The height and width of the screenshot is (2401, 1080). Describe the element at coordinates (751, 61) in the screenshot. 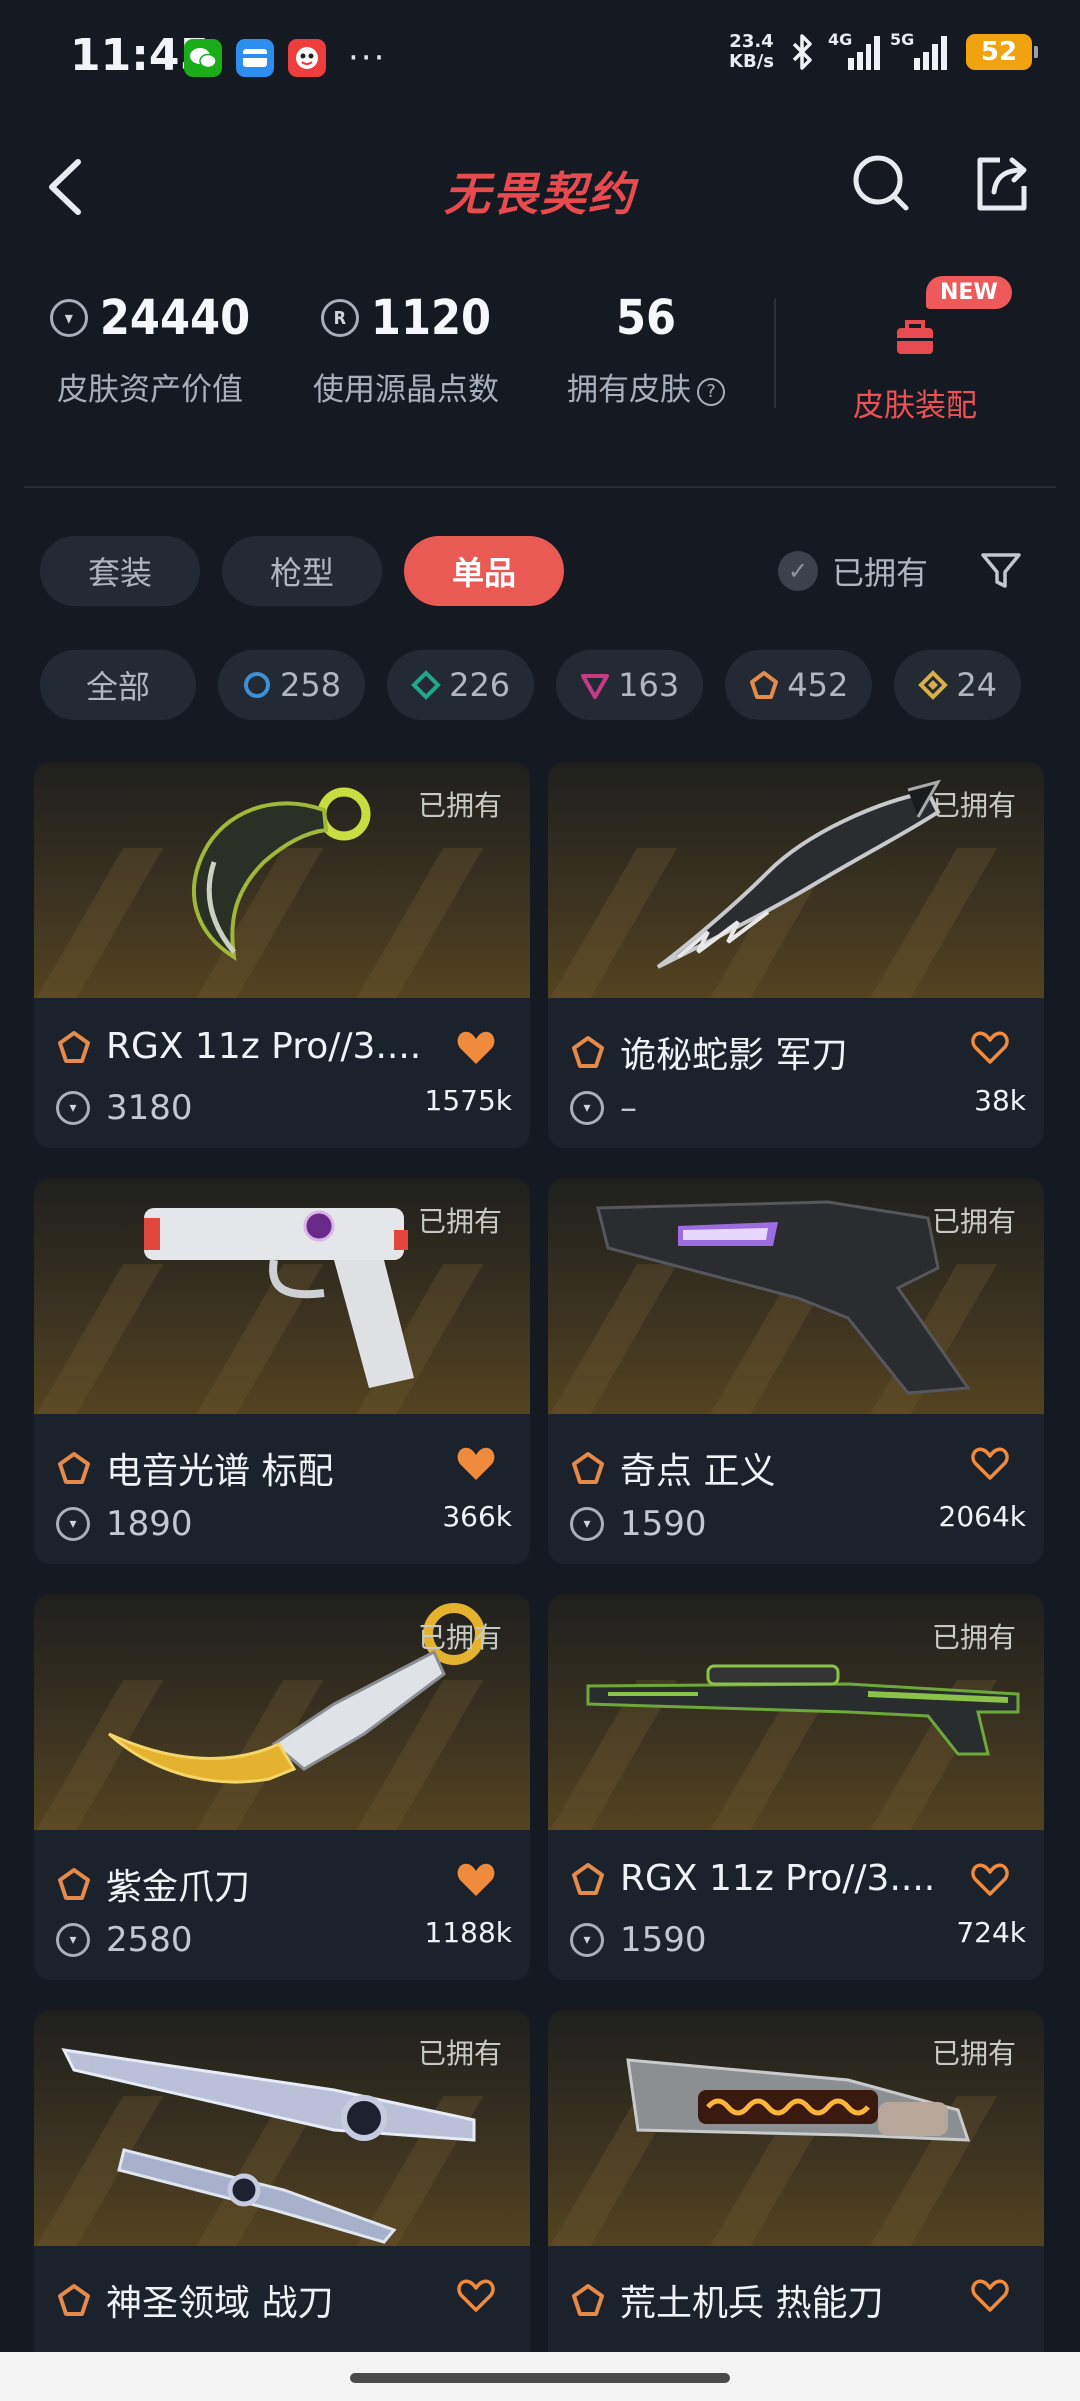

I see `speed-unit: KB/s` at that location.